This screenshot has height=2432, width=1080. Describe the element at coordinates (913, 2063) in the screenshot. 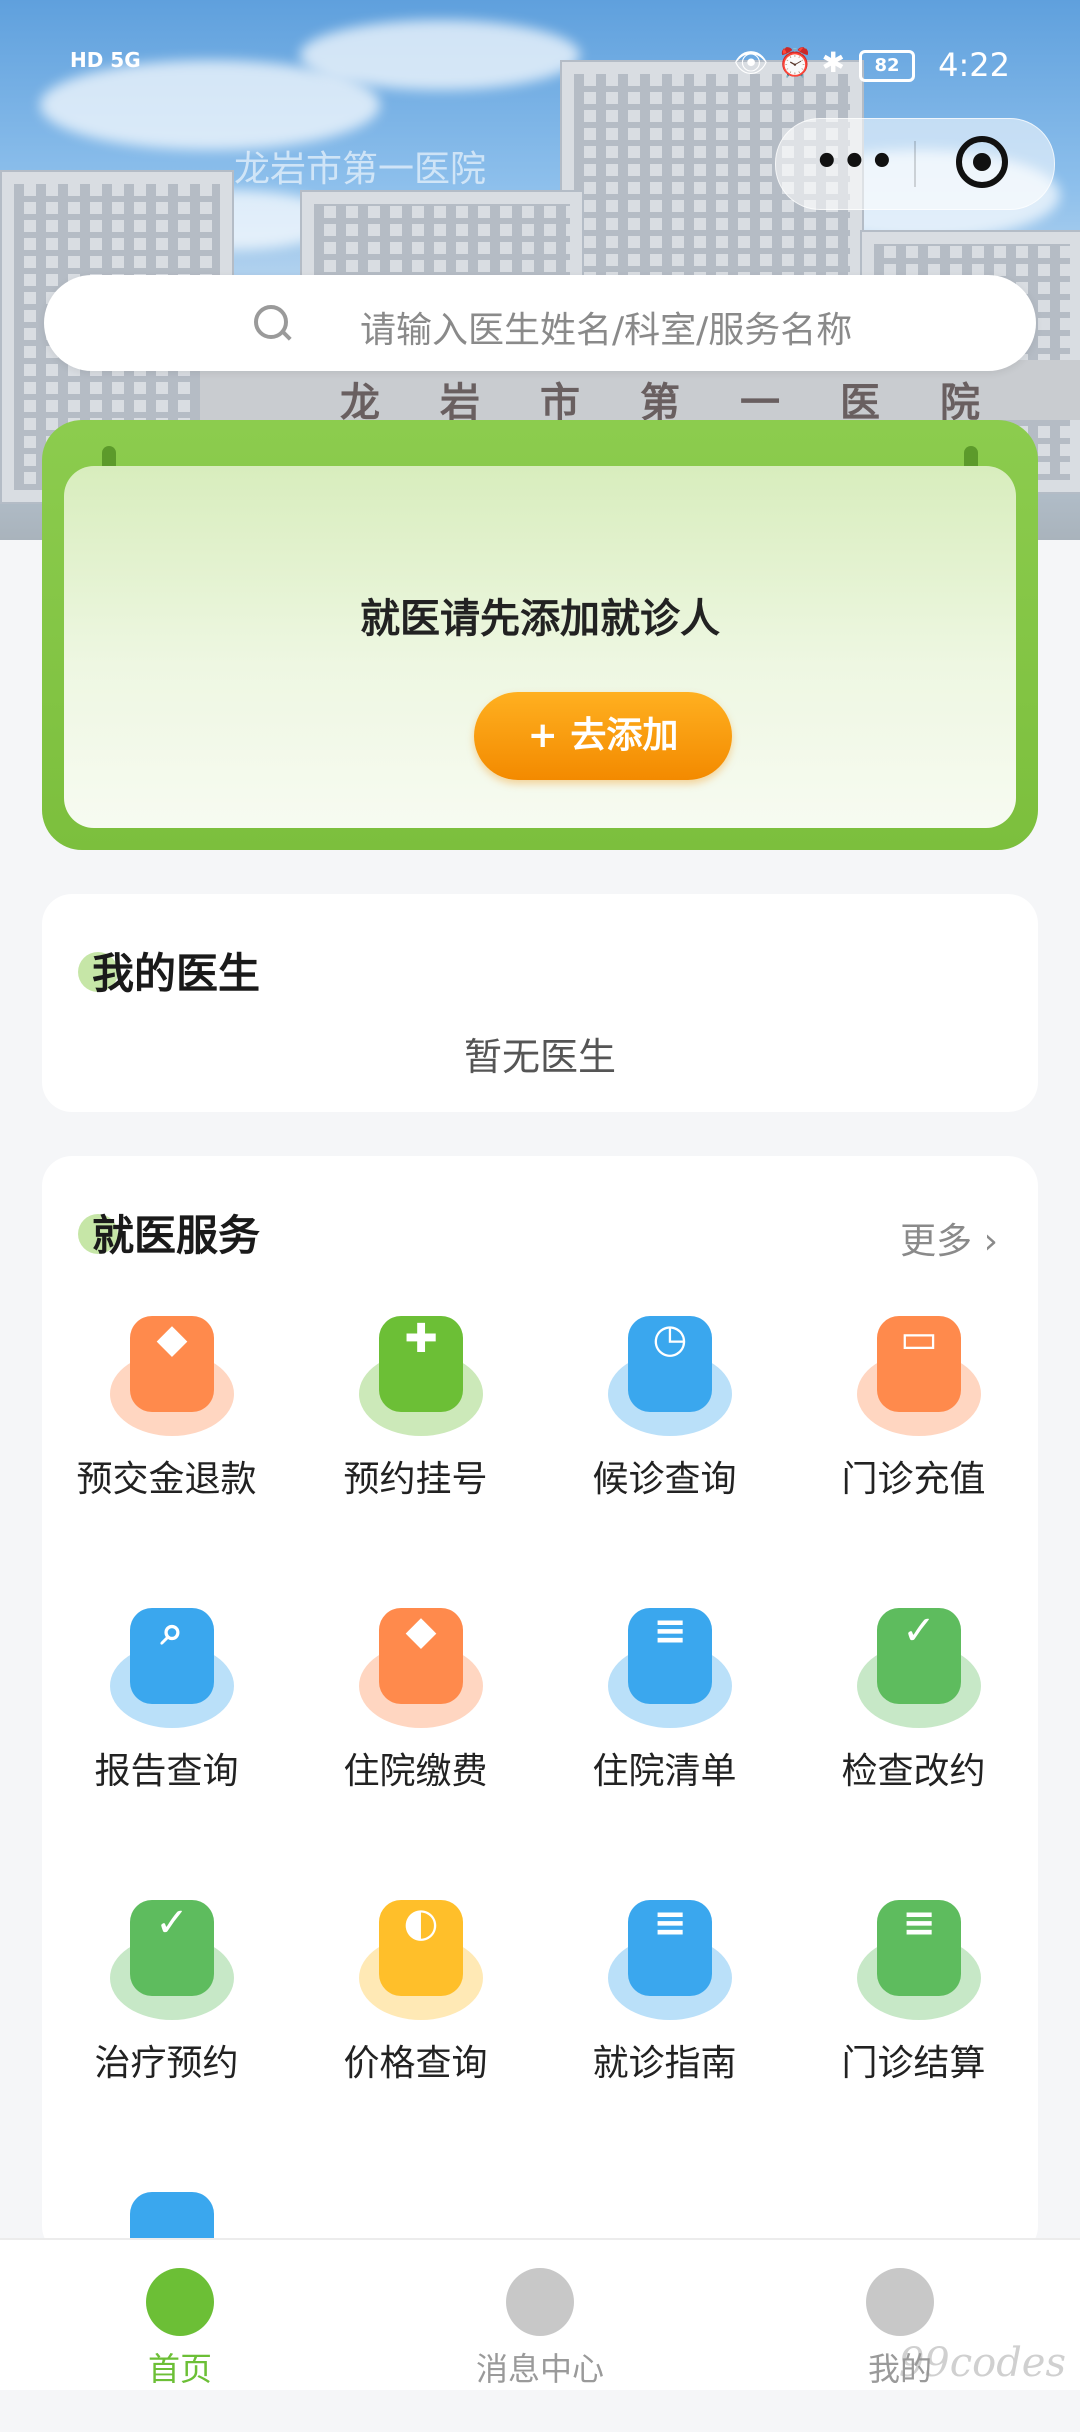

I see `service-label: 门诊结算` at that location.